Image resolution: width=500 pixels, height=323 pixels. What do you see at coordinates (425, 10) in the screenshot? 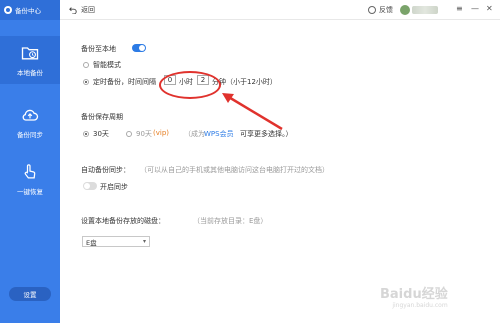
I see `username-blurred` at bounding box center [425, 10].